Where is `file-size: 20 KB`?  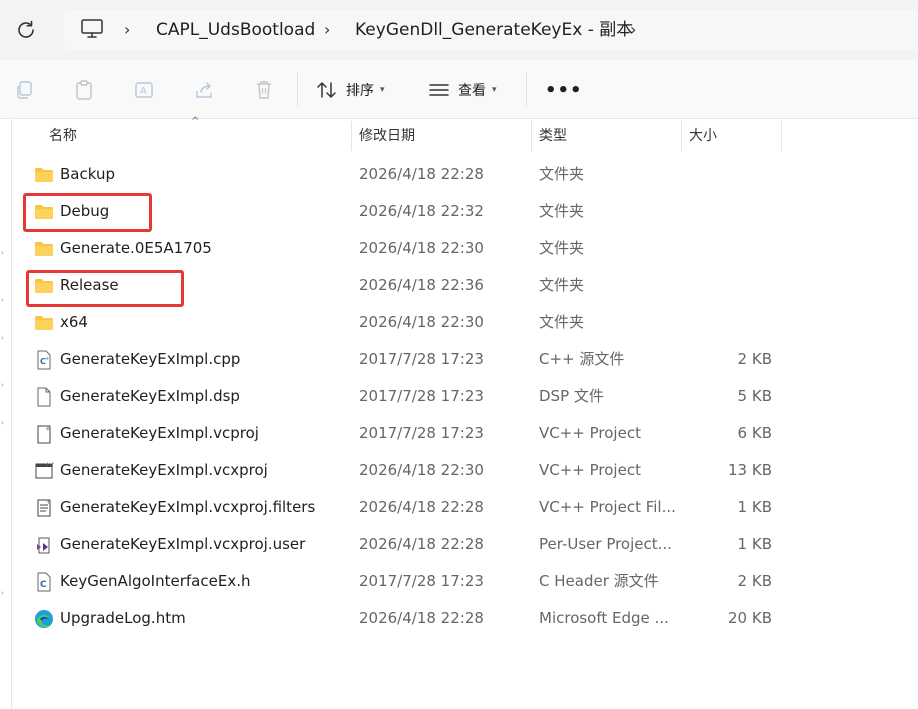
file-size: 20 KB is located at coordinates (750, 618).